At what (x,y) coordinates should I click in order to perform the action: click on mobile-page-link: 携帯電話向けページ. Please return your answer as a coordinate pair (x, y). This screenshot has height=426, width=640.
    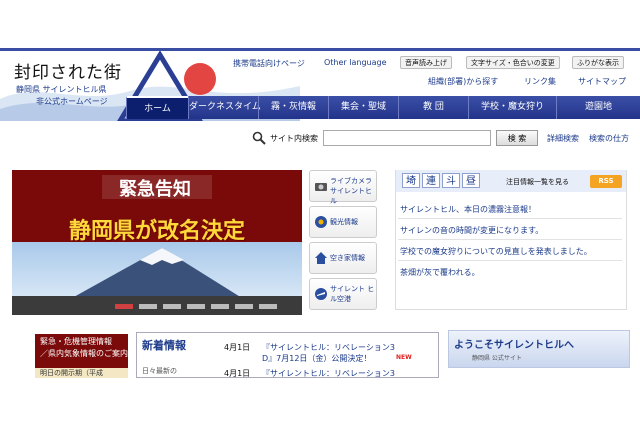
    Looking at the image, I should click on (269, 63).